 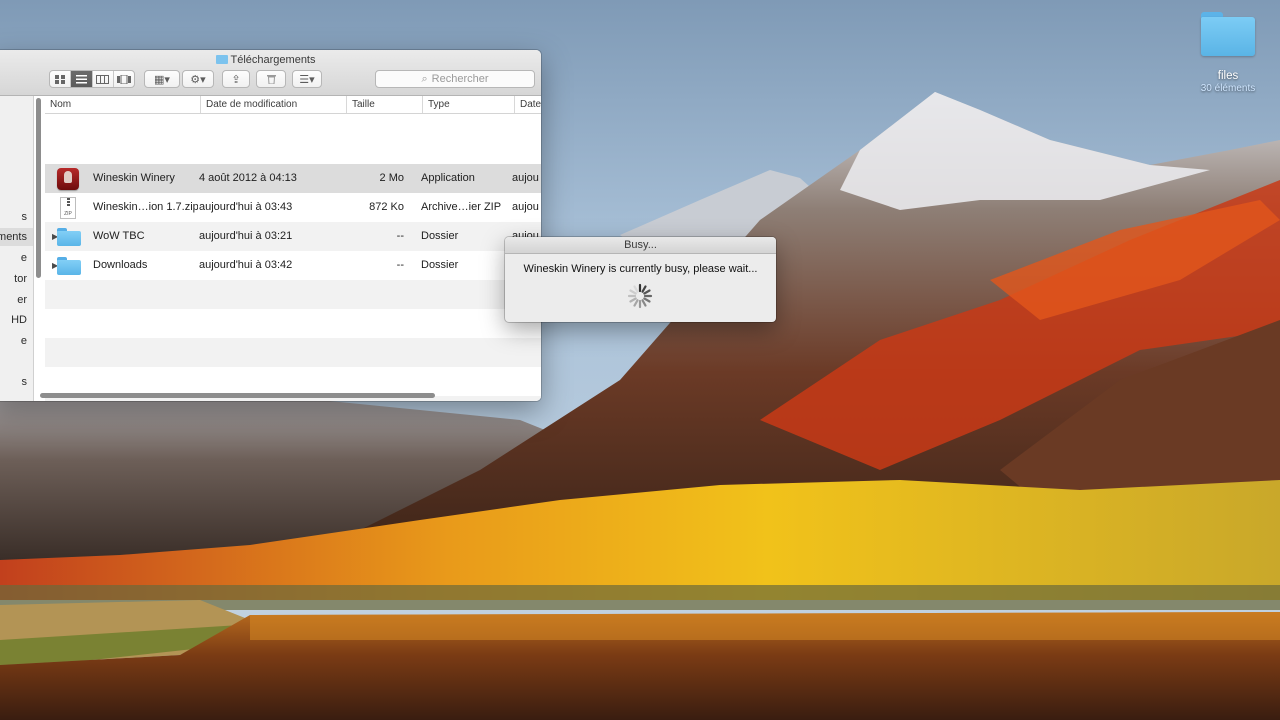 What do you see at coordinates (237, 395) in the screenshot?
I see `horizontal-scrollbar` at bounding box center [237, 395].